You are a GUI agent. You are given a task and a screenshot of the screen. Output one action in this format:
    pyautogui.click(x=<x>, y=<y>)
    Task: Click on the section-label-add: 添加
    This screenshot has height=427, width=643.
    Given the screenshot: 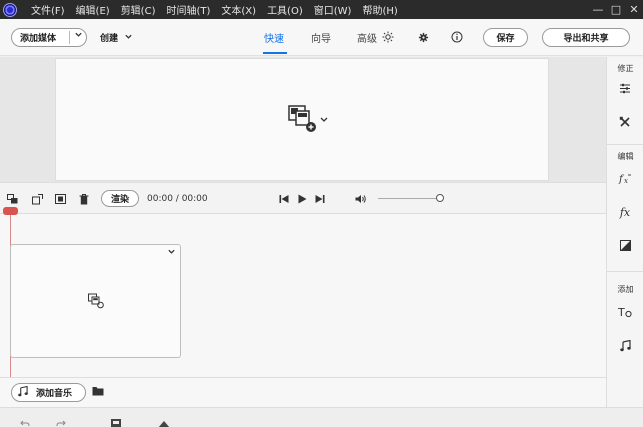 What is the action you would take?
    pyautogui.click(x=625, y=289)
    